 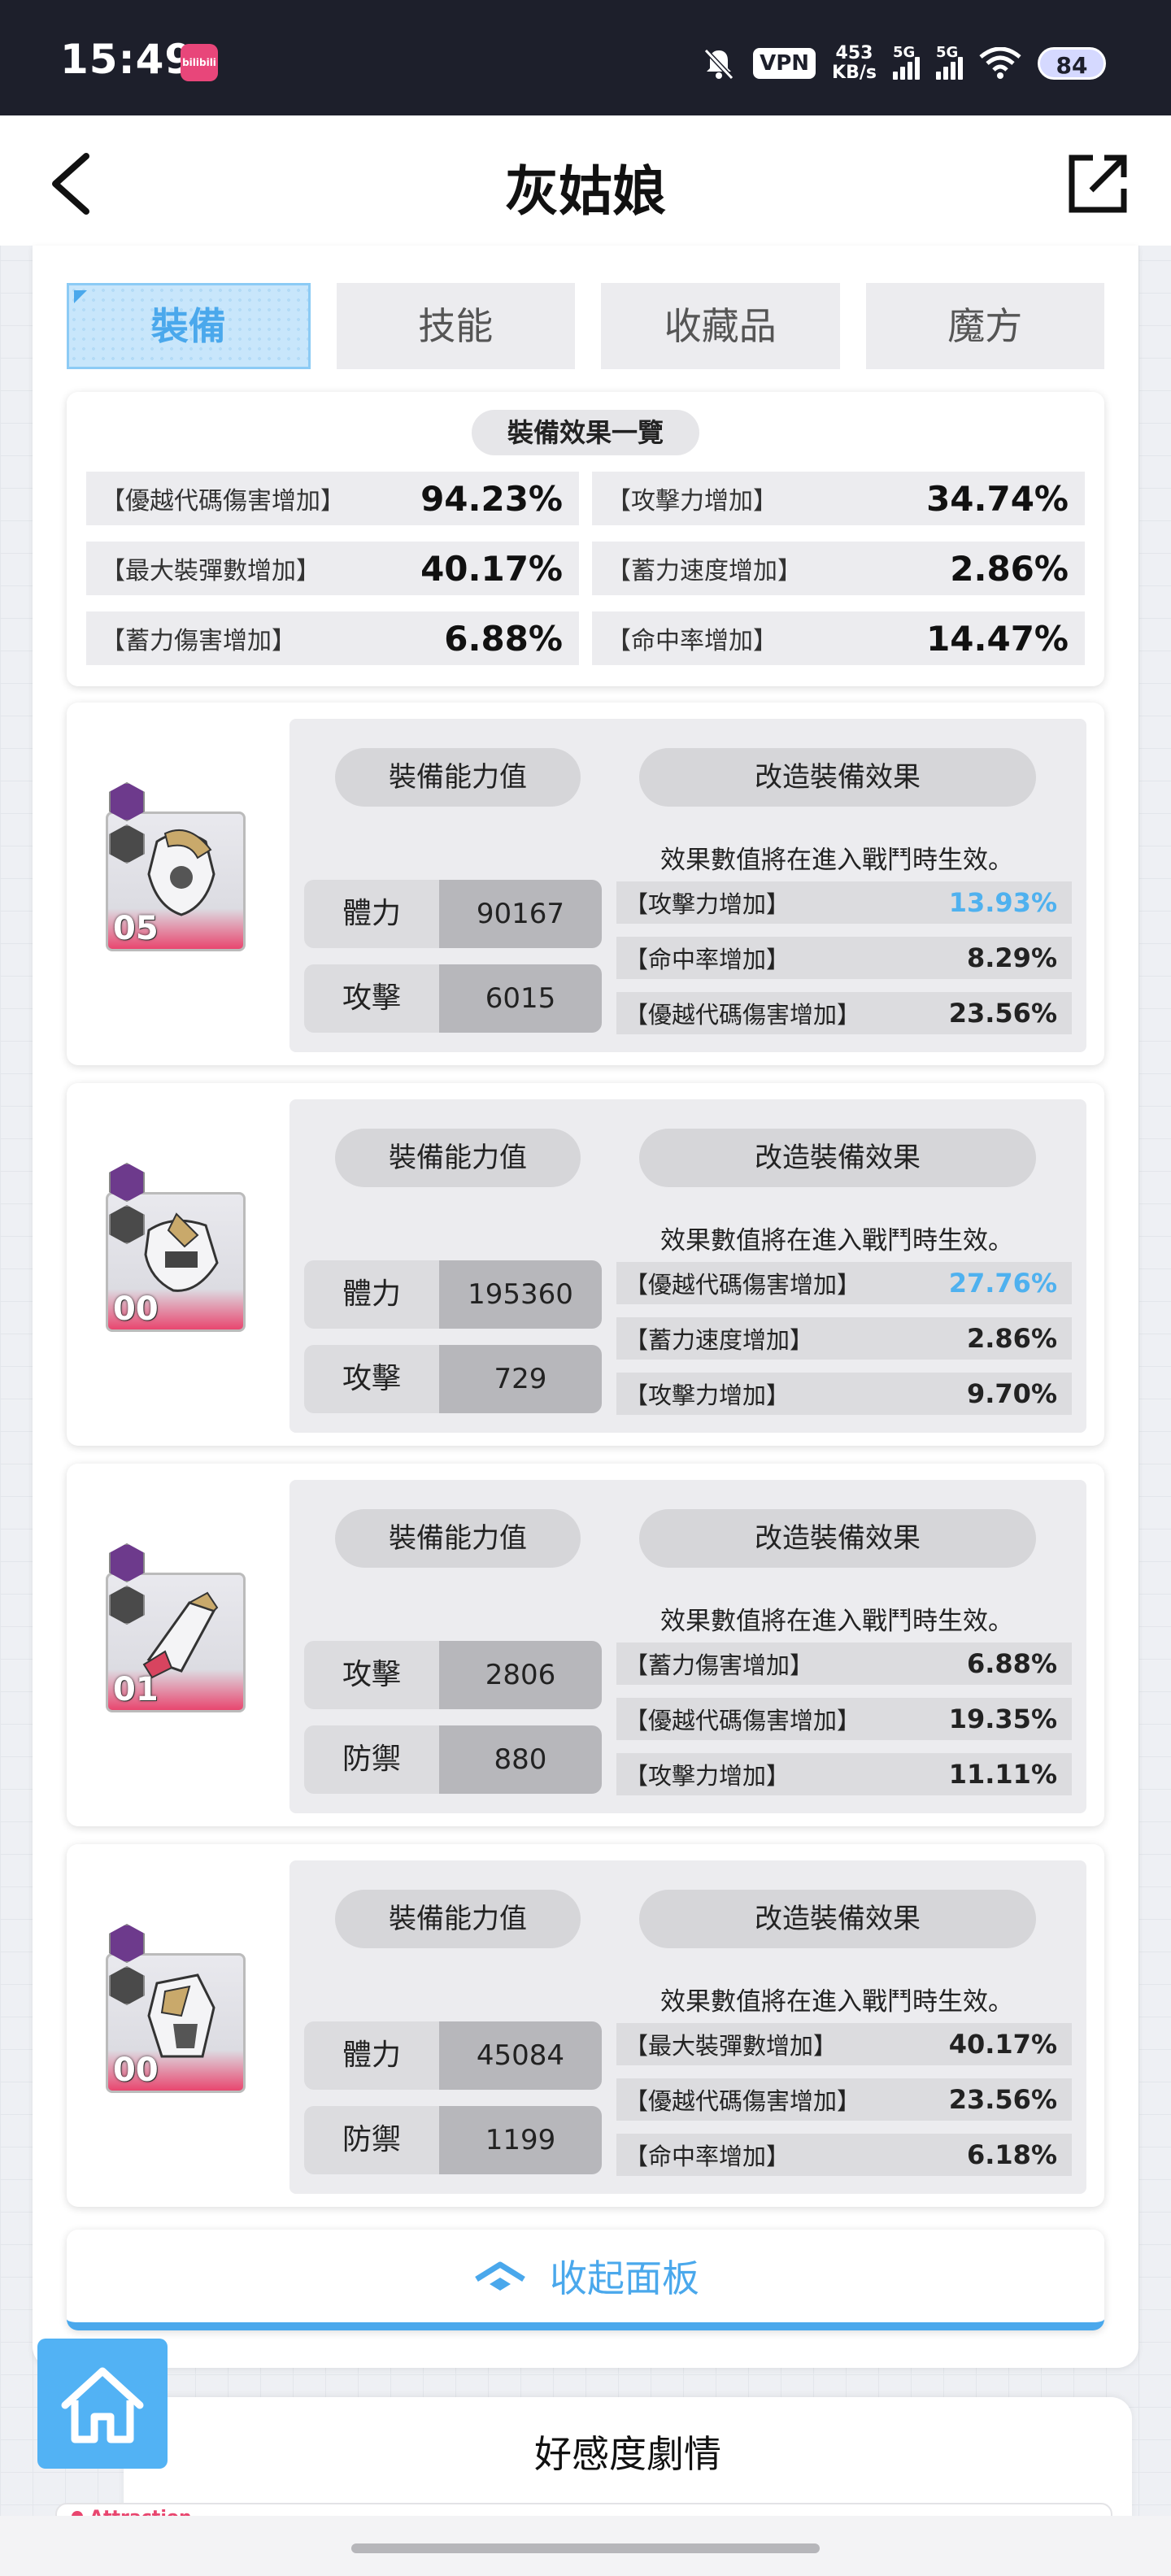 What do you see at coordinates (1000, 63) in the screenshot?
I see `wifi-icon` at bounding box center [1000, 63].